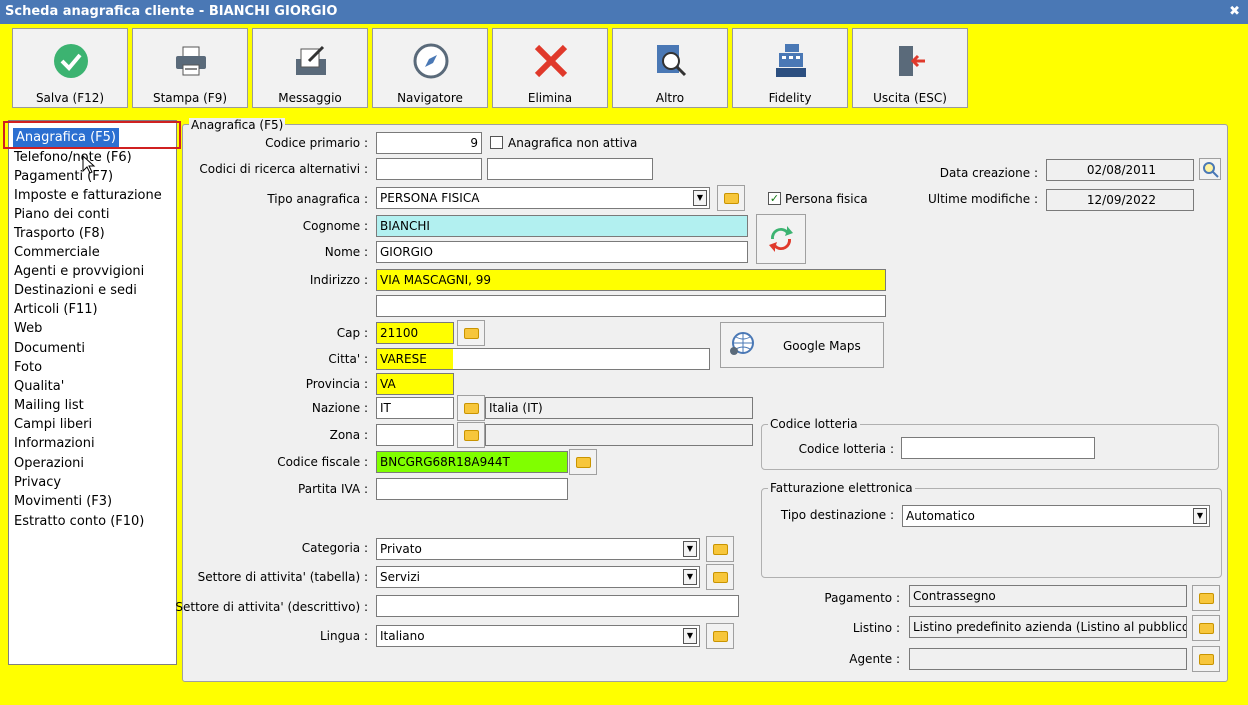 The width and height of the screenshot is (1248, 705). I want to click on navigator-button: Navigatore, so click(430, 68).